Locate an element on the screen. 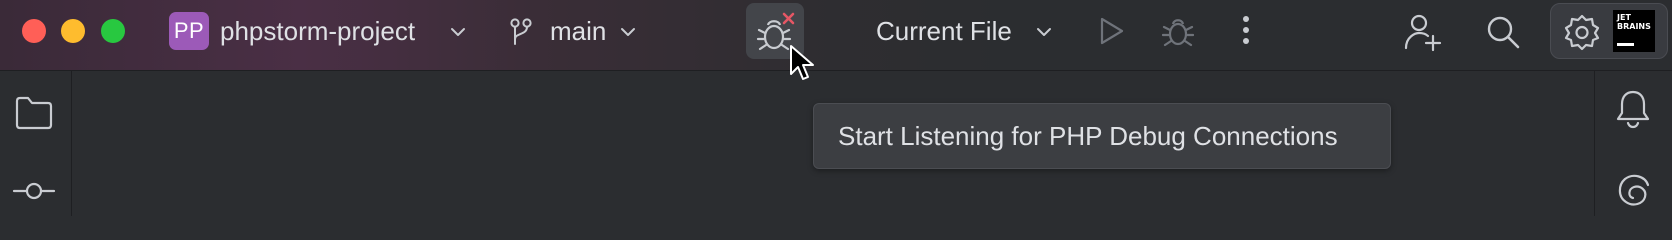 The width and height of the screenshot is (1672, 240). jetbrains-logo-line2: BRAINS is located at coordinates (1634, 26).